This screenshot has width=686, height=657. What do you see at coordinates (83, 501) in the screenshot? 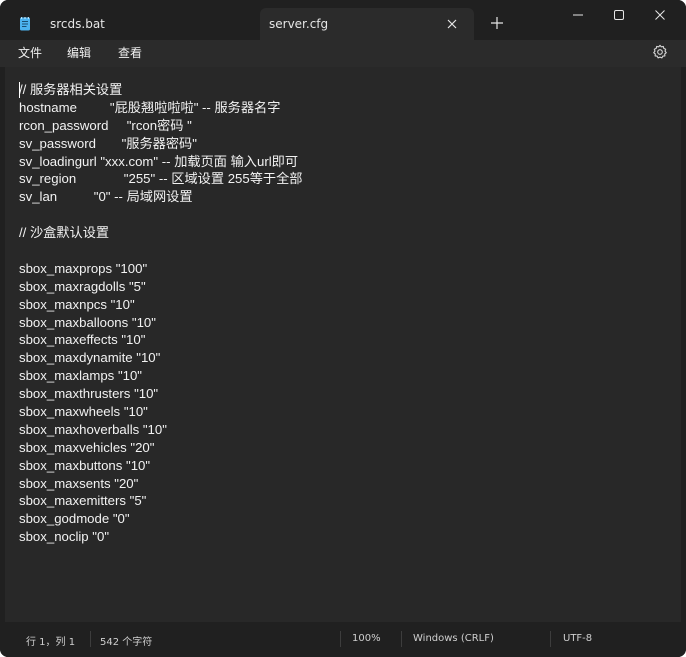
I see `editor-line: sbox_maxemitters "5"` at bounding box center [83, 501].